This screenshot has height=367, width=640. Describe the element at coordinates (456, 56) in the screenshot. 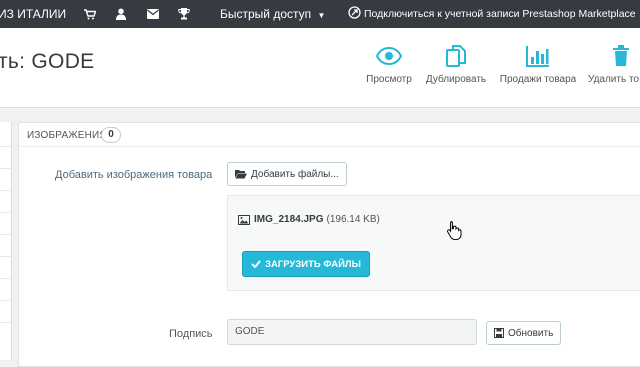

I see `copy-icon` at that location.